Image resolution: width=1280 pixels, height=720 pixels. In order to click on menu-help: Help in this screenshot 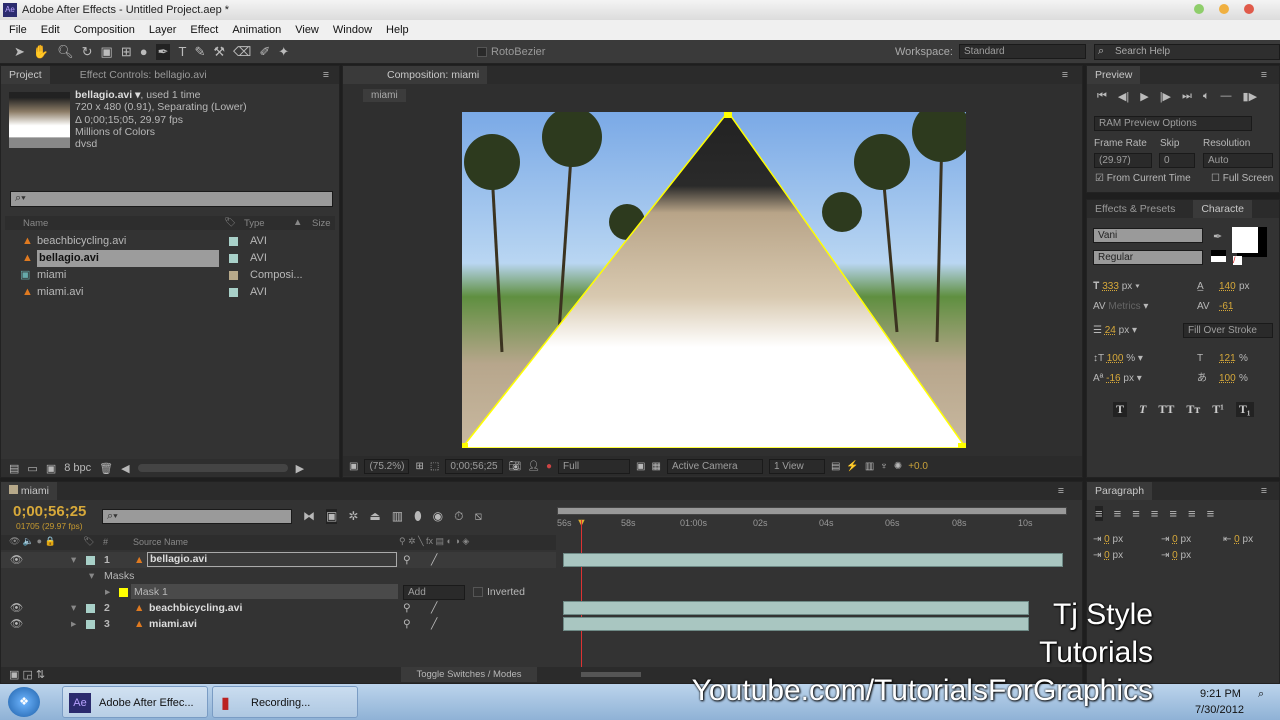, I will do `click(397, 30)`.